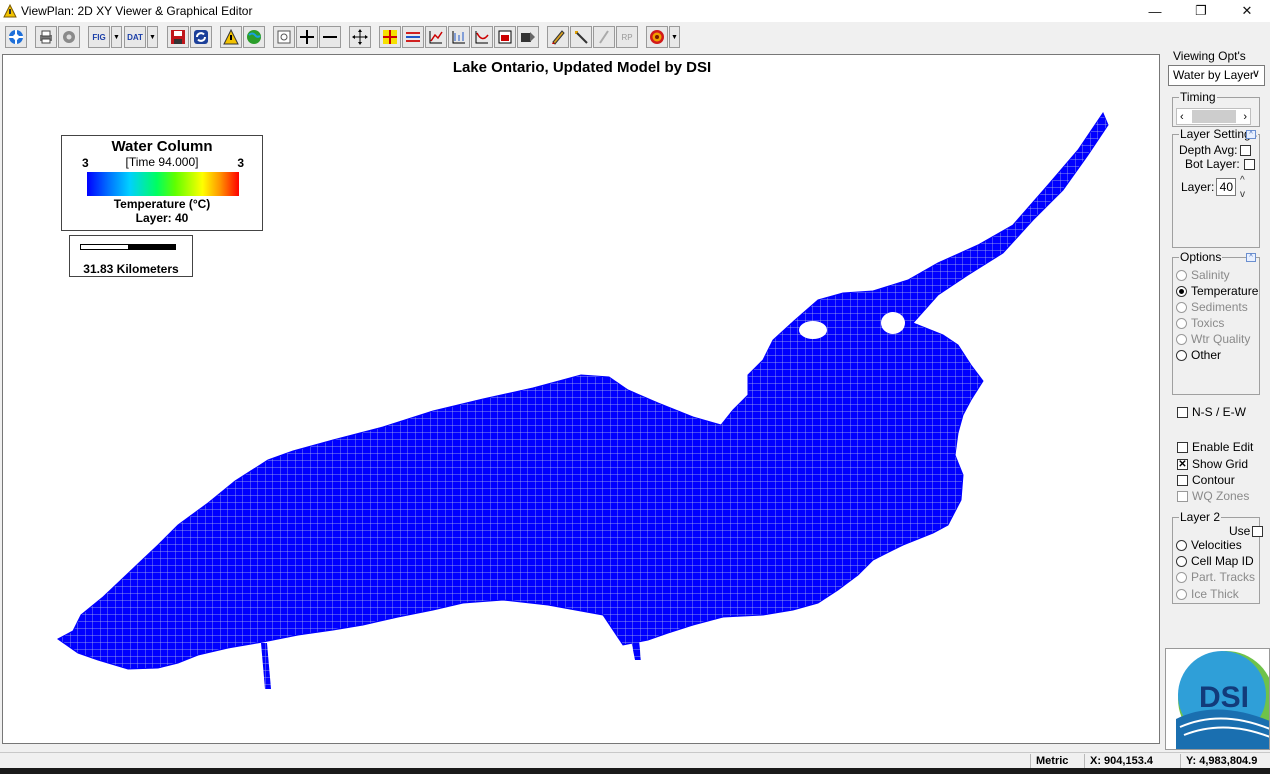  I want to click on viewing-select: Water by Layer ∨, so click(1216, 75).